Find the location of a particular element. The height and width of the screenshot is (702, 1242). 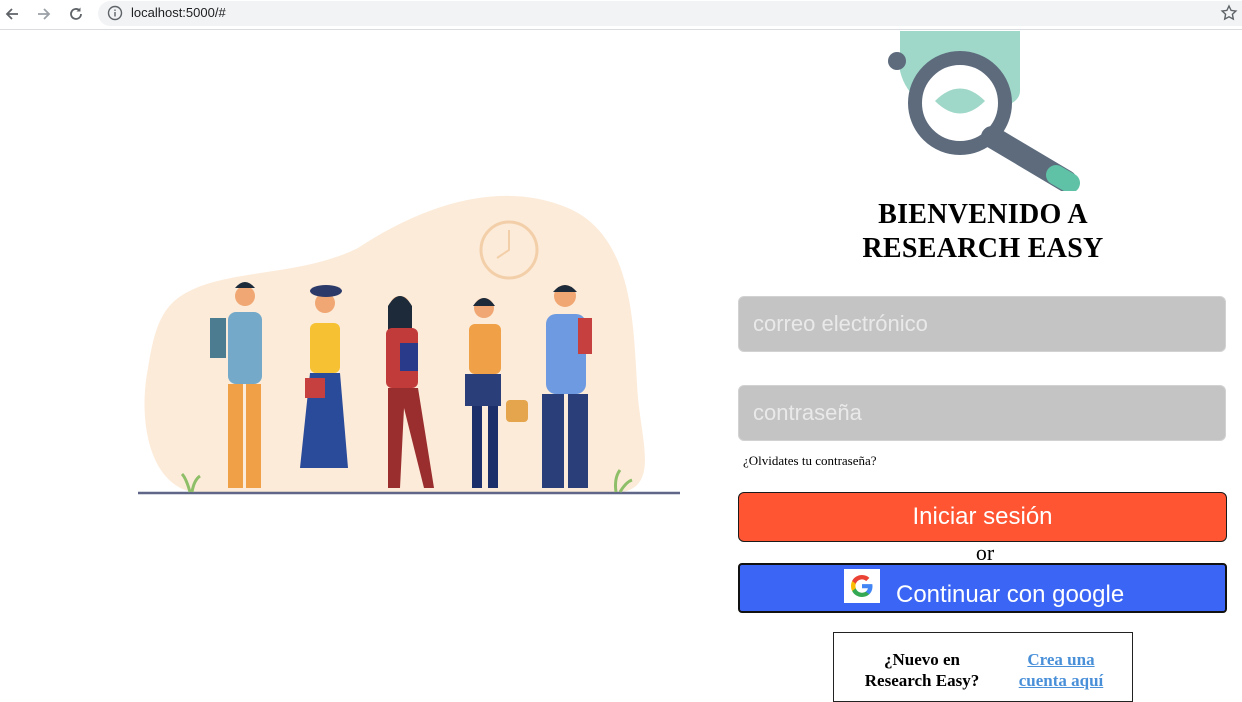

forgot-password-link: ¿Olvidates tu contraseña? is located at coordinates (810, 461).